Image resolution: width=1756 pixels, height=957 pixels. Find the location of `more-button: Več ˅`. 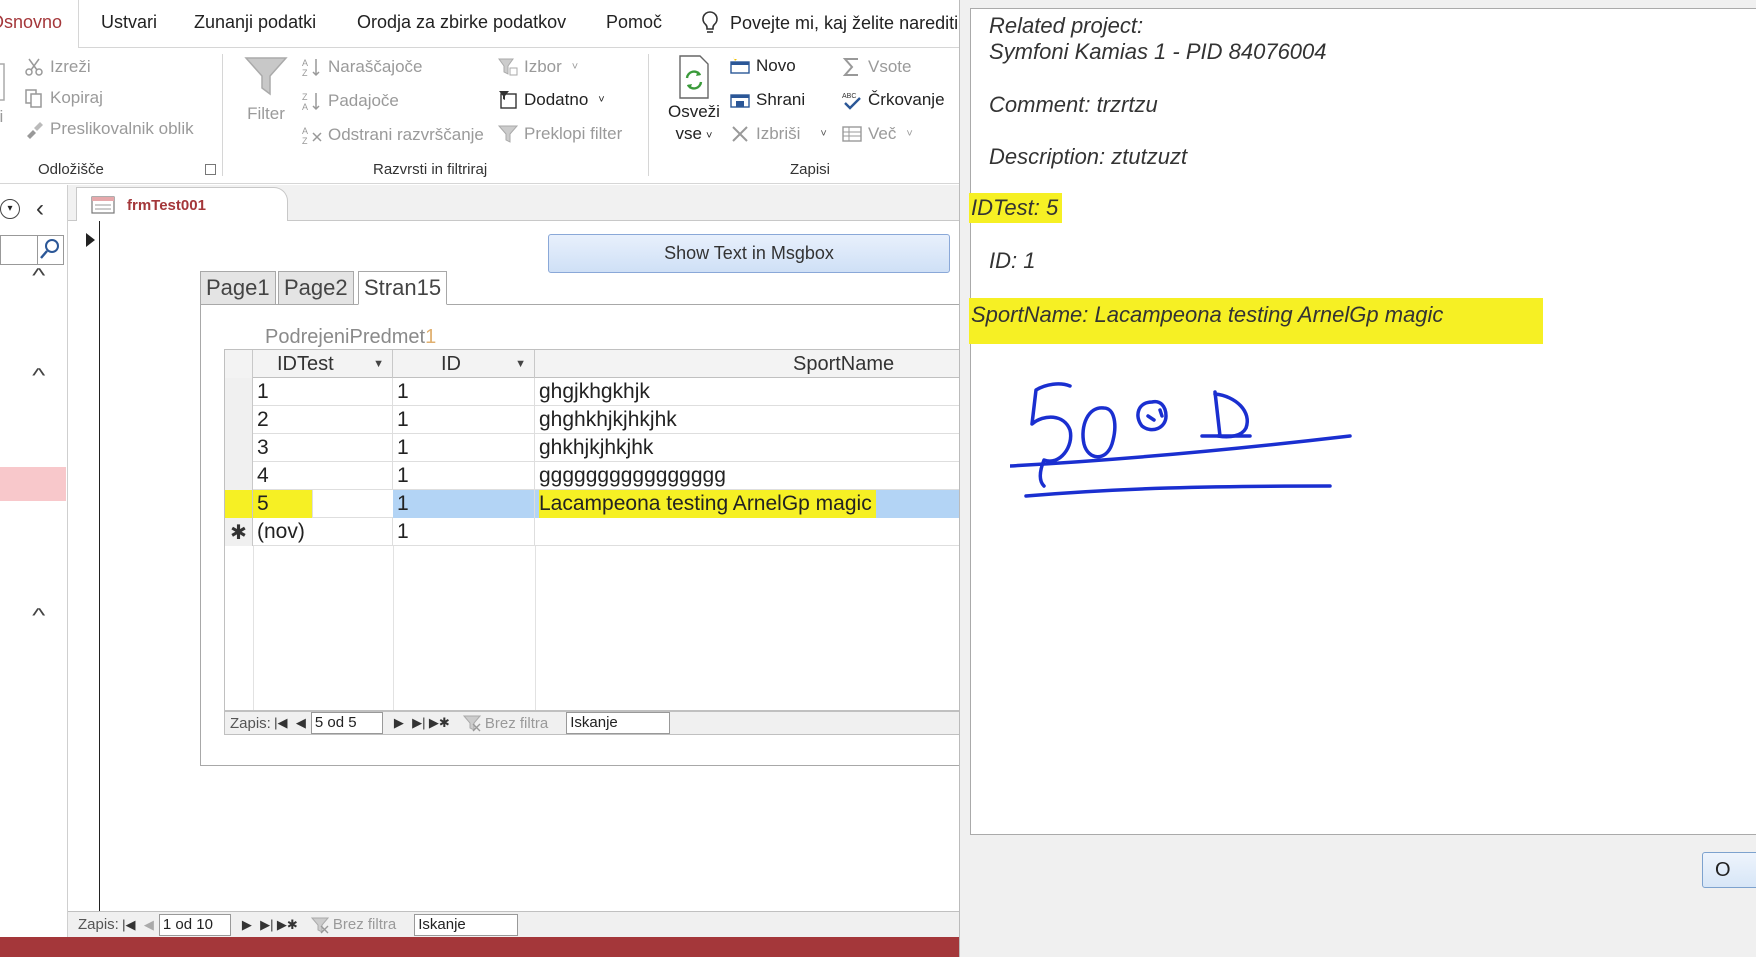

more-button: Več ˅ is located at coordinates (877, 134).